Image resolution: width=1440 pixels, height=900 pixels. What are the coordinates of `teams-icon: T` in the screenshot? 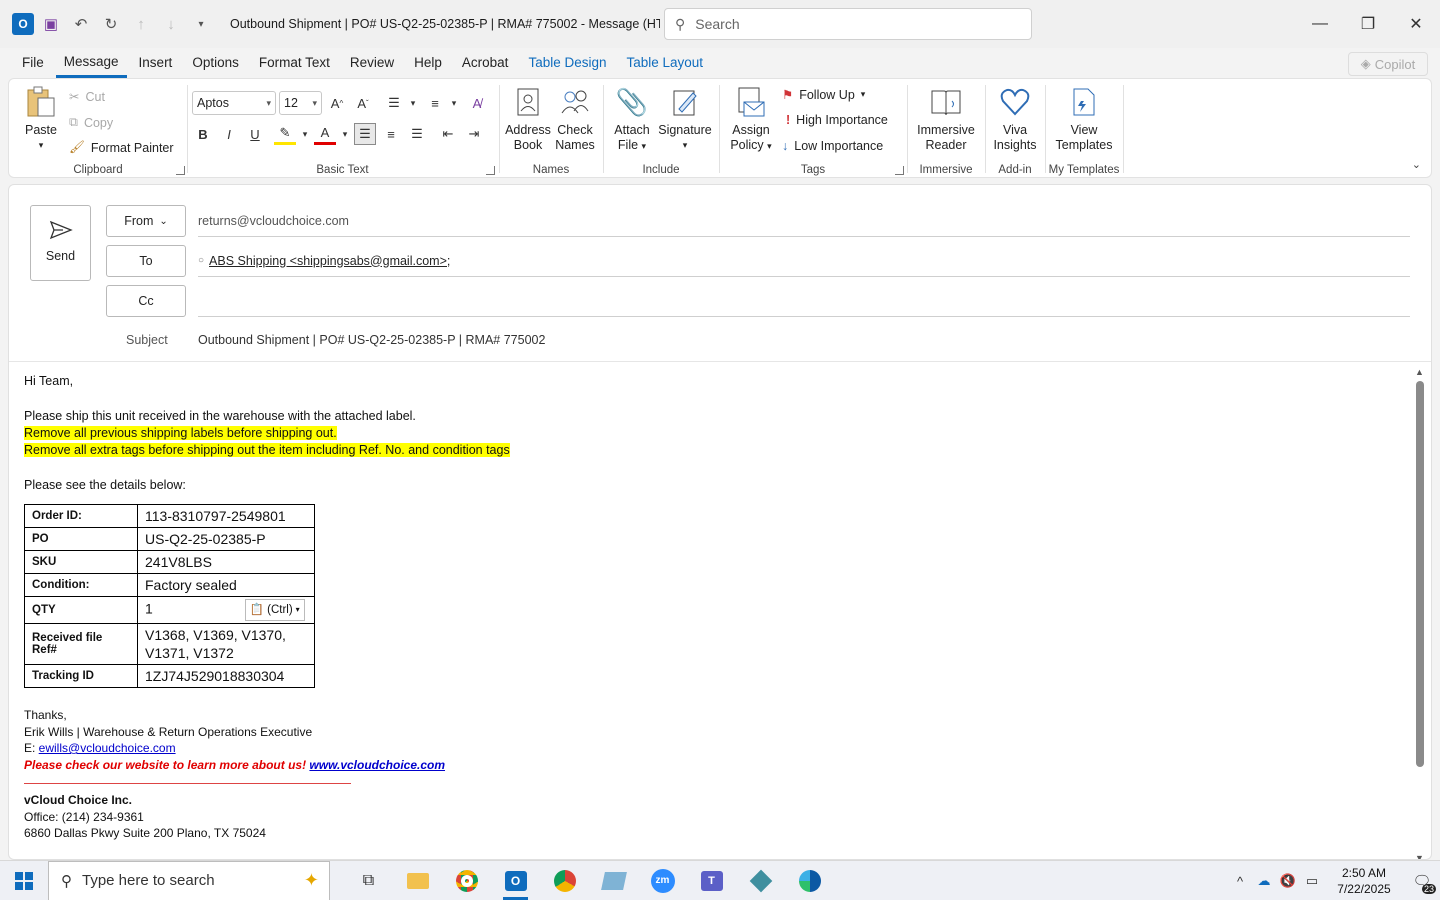 It's located at (711, 880).